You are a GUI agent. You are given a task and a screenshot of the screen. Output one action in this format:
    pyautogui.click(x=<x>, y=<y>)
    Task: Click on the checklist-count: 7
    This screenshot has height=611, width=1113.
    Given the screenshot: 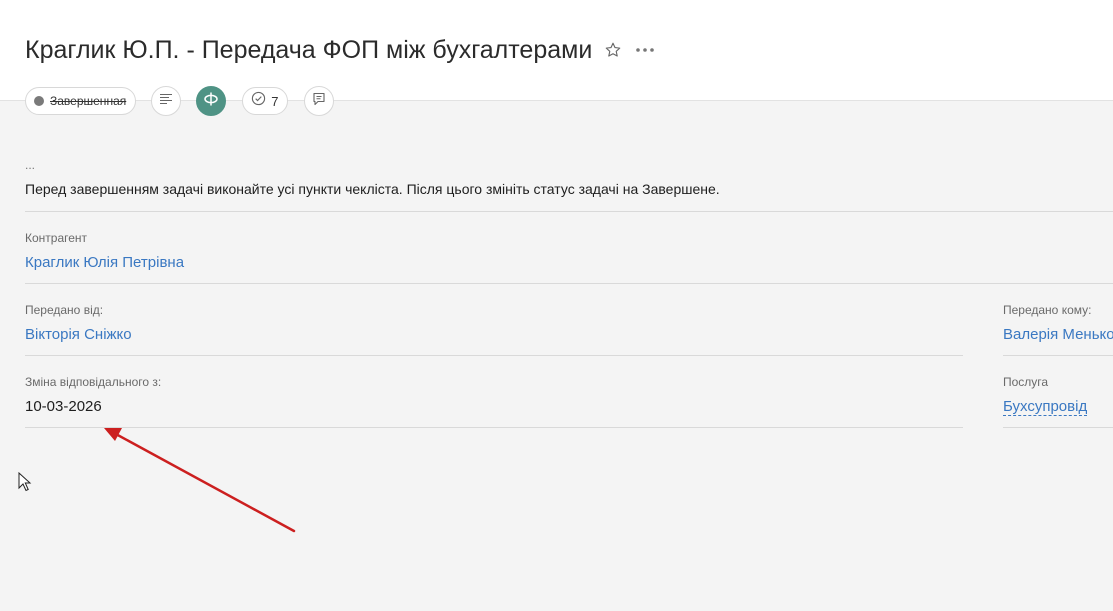 What is the action you would take?
    pyautogui.click(x=275, y=101)
    